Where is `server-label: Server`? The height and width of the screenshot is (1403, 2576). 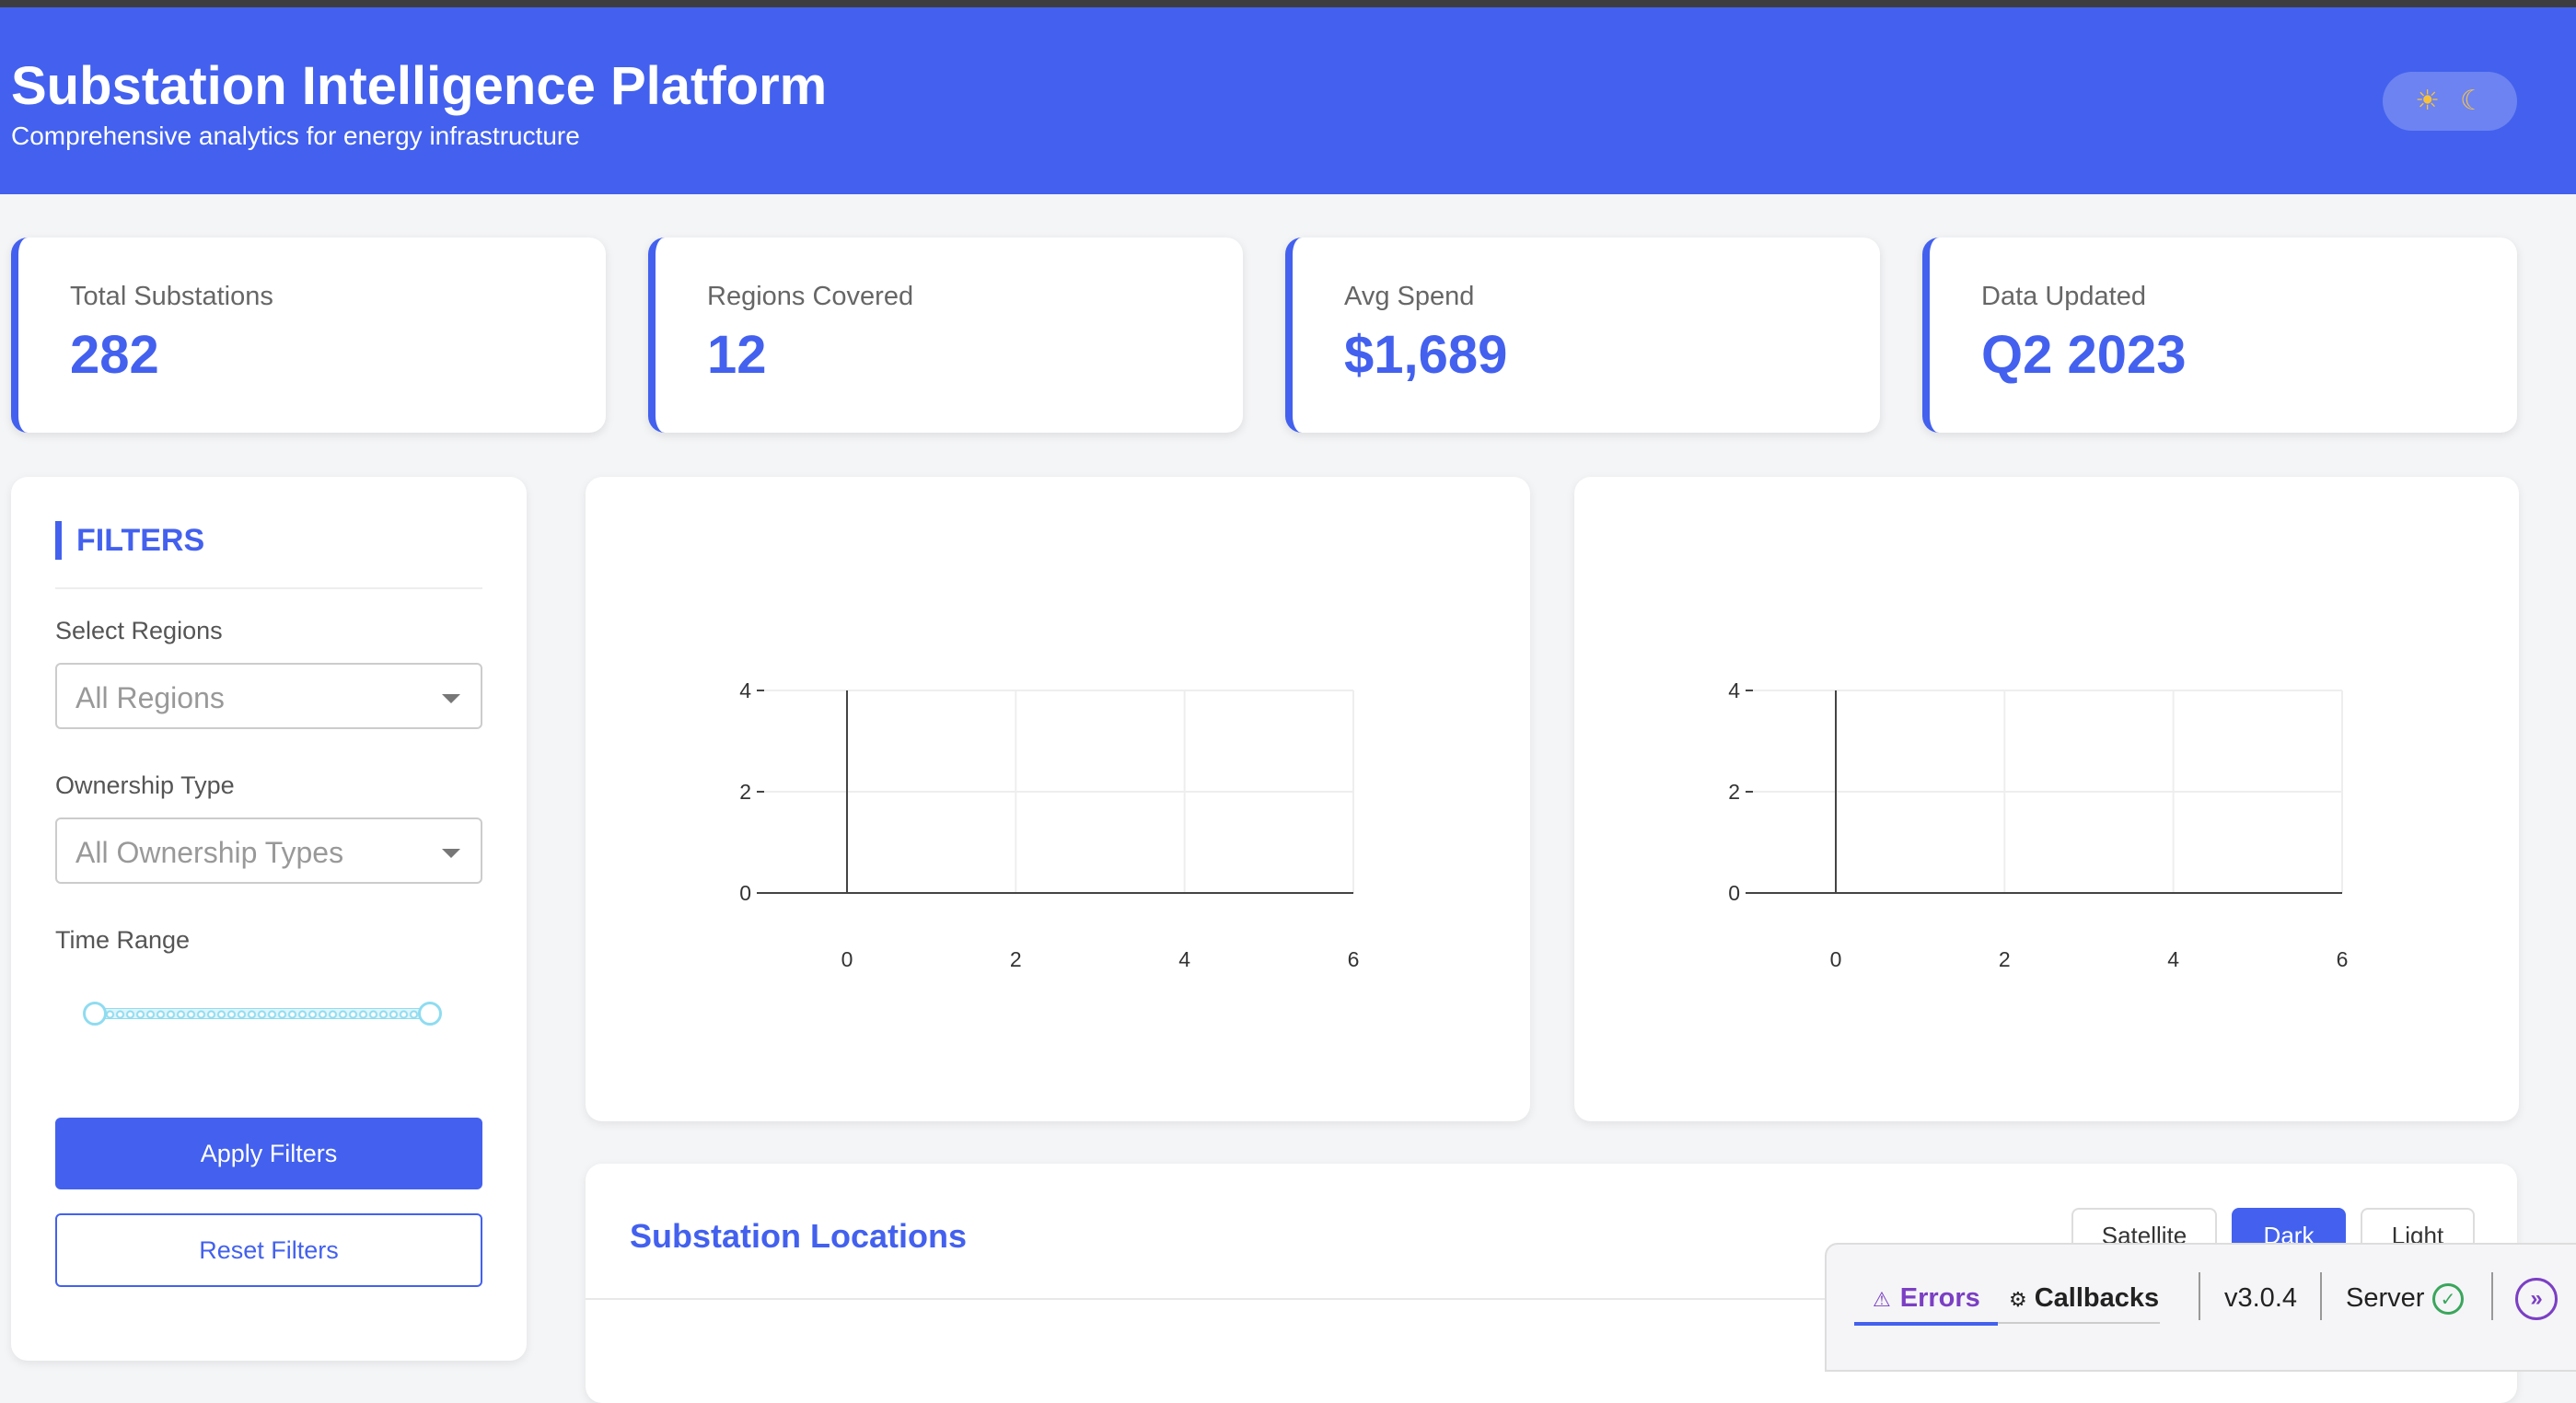 server-label: Server is located at coordinates (2385, 1298).